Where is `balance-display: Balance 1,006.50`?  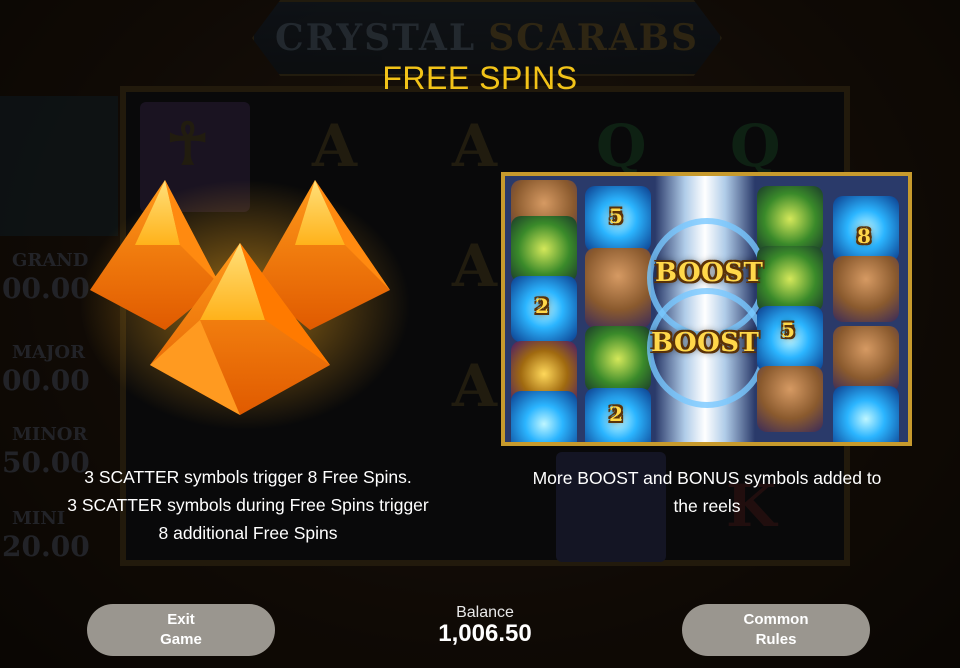 balance-display: Balance 1,006.50 is located at coordinates (485, 626).